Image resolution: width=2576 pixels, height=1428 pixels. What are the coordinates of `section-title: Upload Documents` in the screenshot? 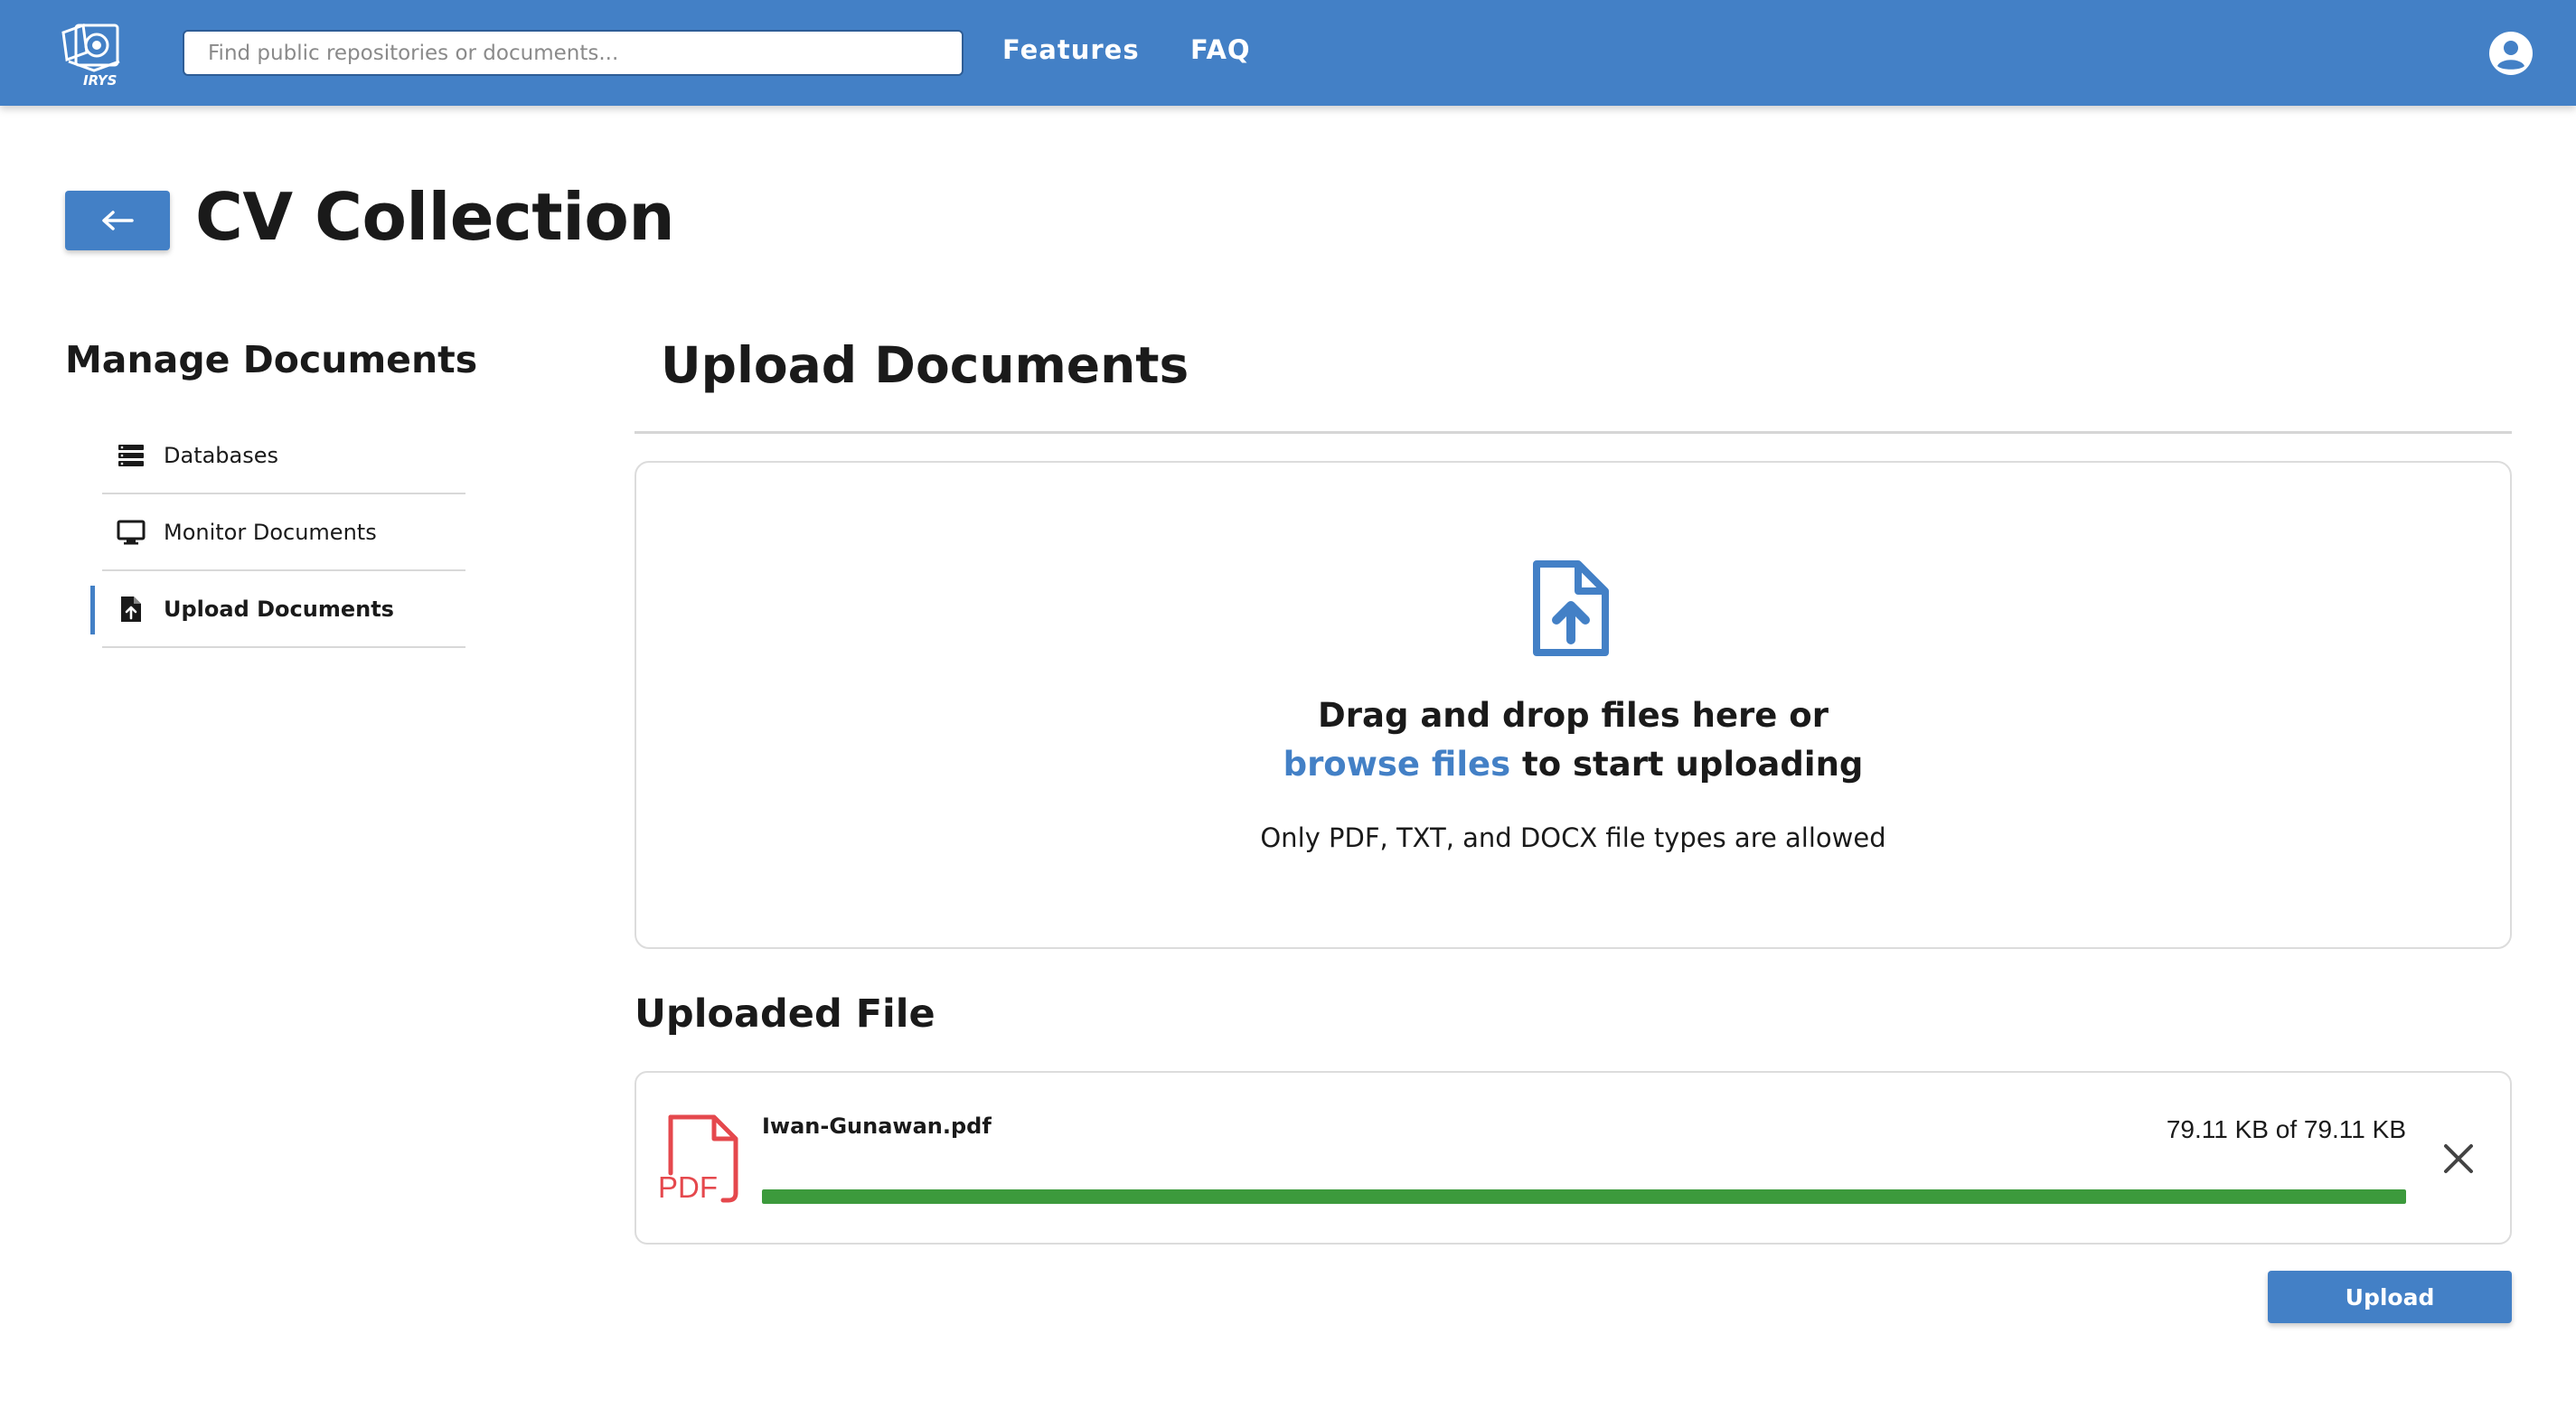 It's located at (925, 365).